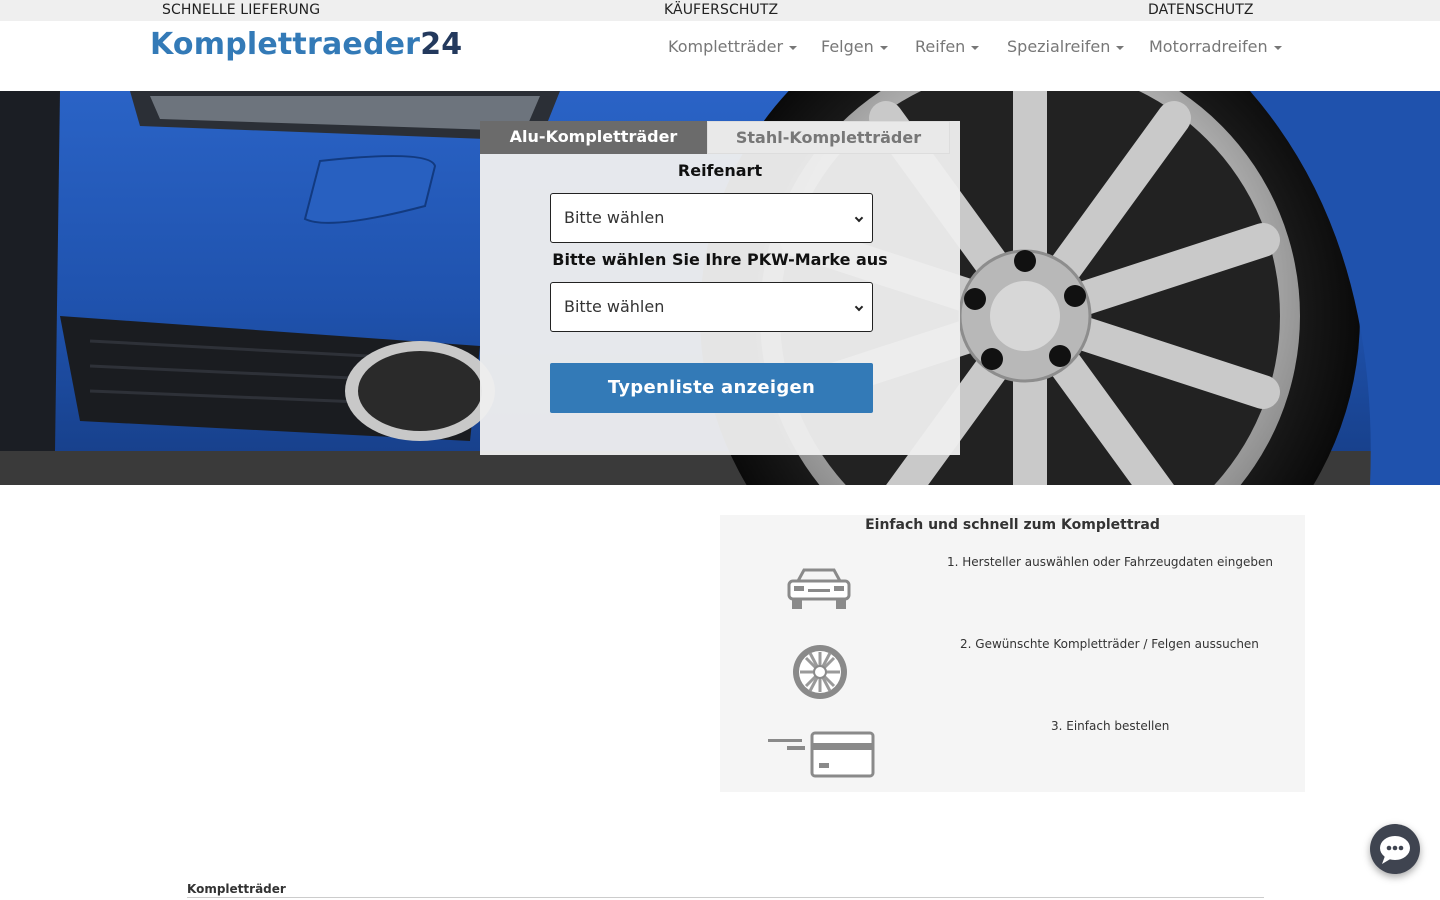  I want to click on section-heading-komplettraeder: Kompletträder, so click(236, 889).